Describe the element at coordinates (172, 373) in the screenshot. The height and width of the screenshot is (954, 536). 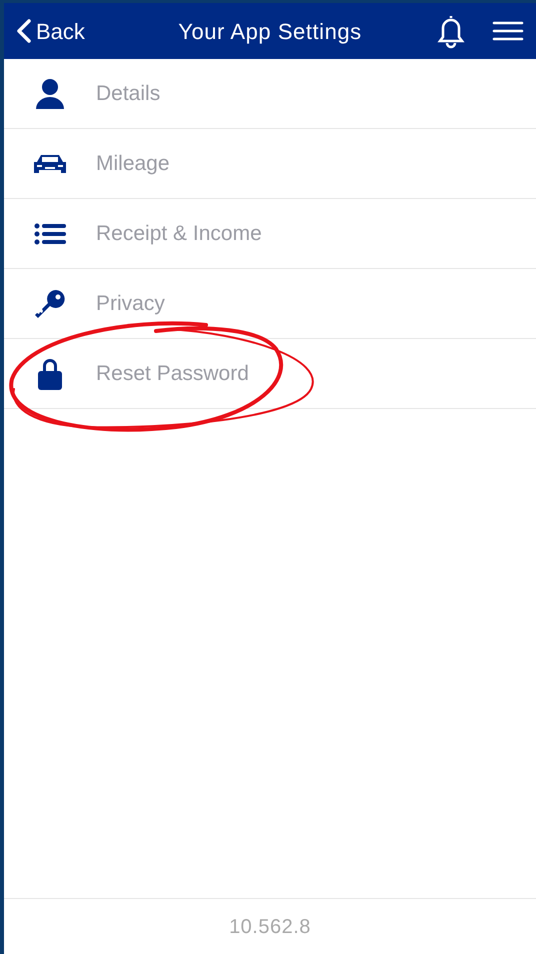
I see `menu-item-label: Reset Password` at that location.